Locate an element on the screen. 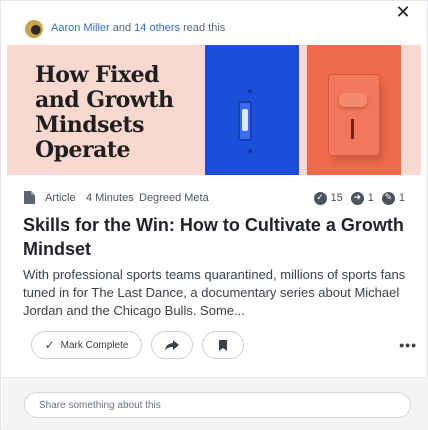 The height and width of the screenshot is (430, 428). close-icon: ✕ is located at coordinates (403, 13).